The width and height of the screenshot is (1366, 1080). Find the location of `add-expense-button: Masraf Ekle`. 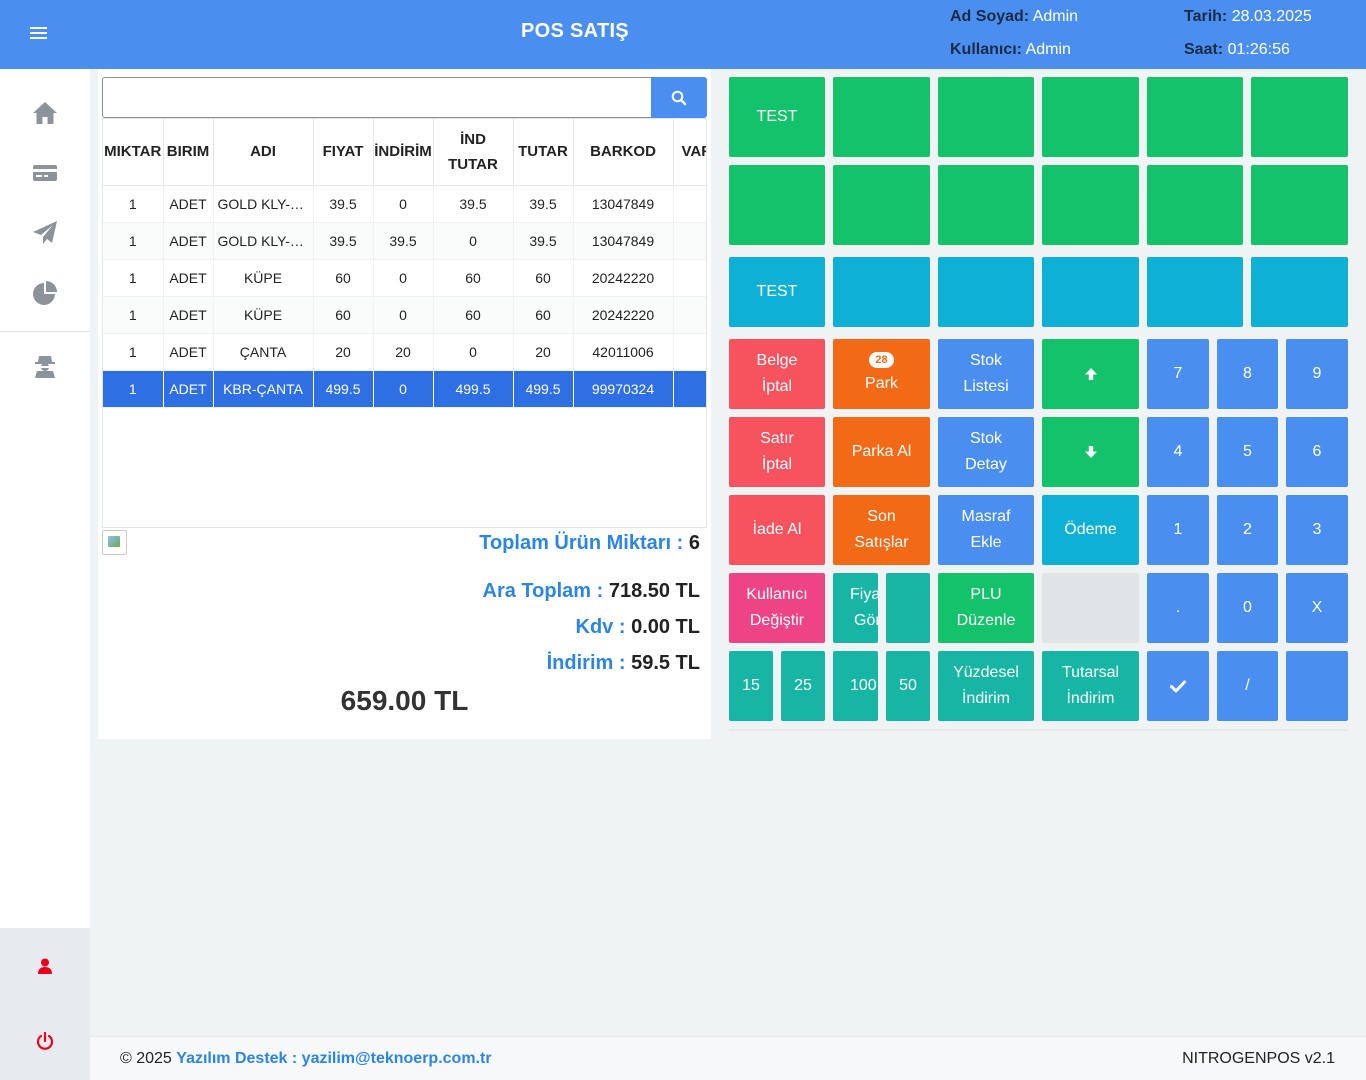

add-expense-button: Masraf Ekle is located at coordinates (986, 530).